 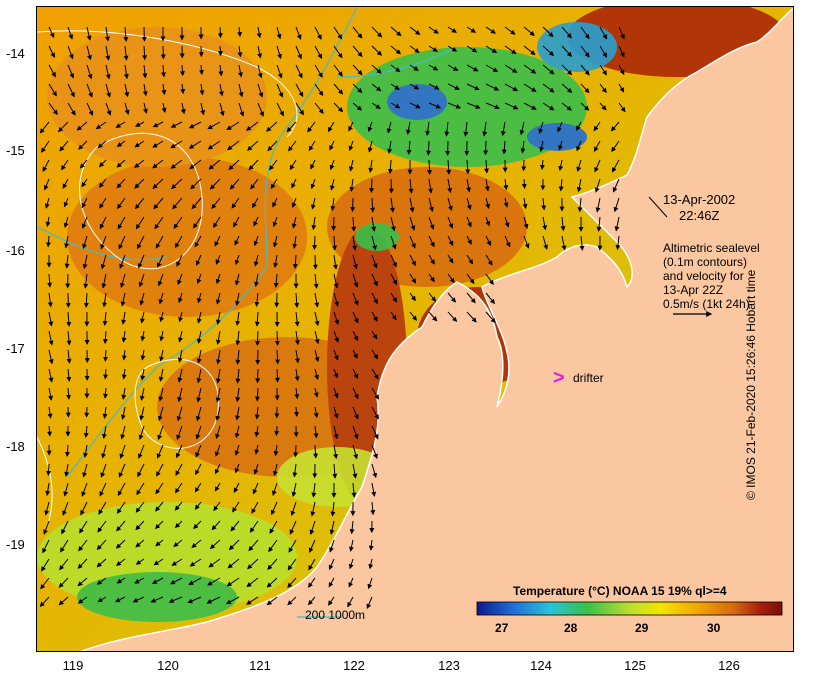 I want to click on colorbar, so click(x=629, y=608).